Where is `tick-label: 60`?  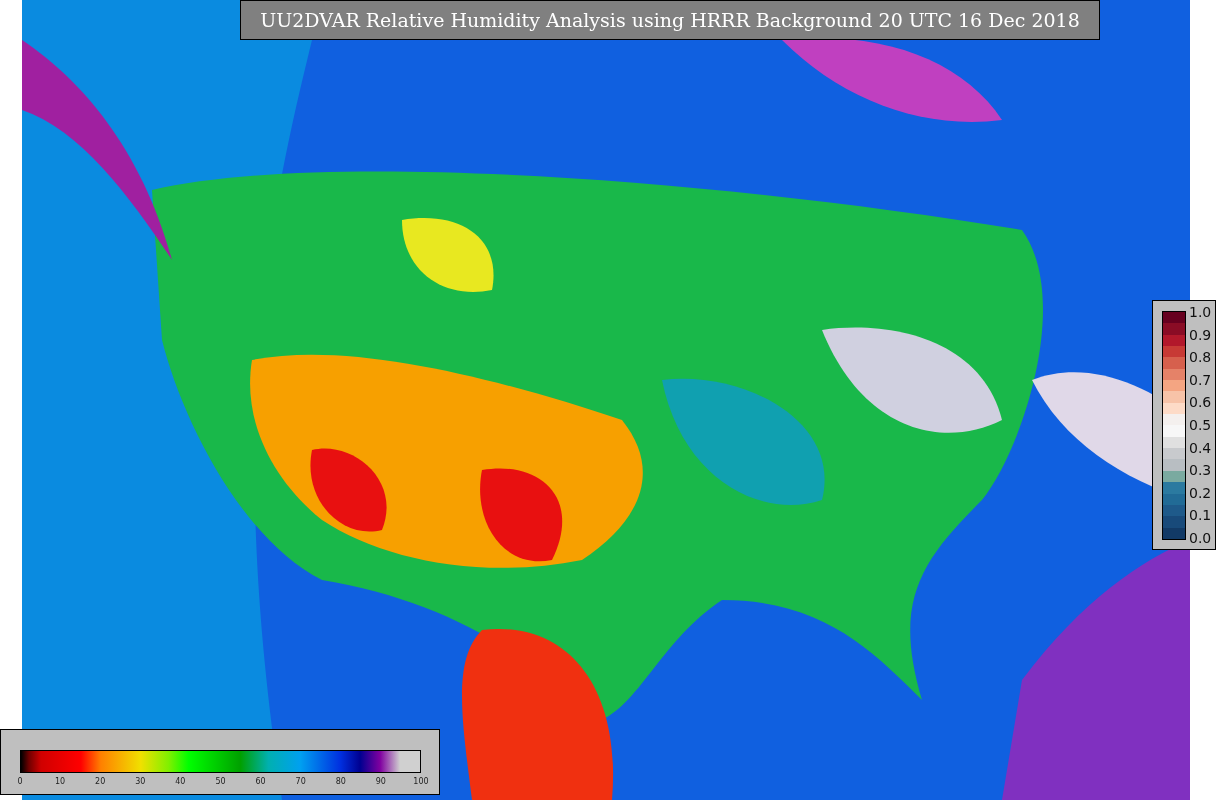 tick-label: 60 is located at coordinates (260, 782).